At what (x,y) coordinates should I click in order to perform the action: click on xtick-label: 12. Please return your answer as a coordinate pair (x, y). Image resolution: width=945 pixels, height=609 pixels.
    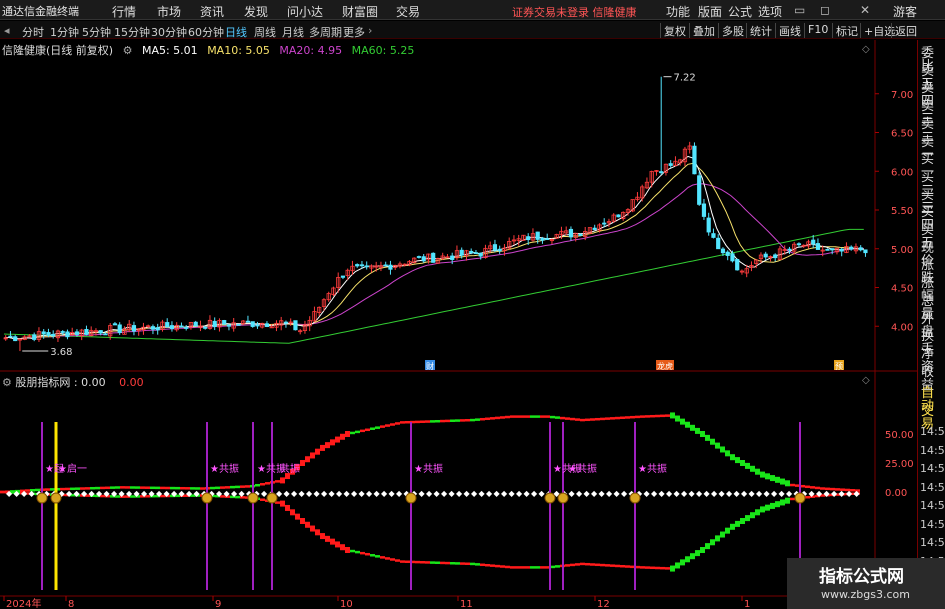
    Looking at the image, I should click on (603, 604).